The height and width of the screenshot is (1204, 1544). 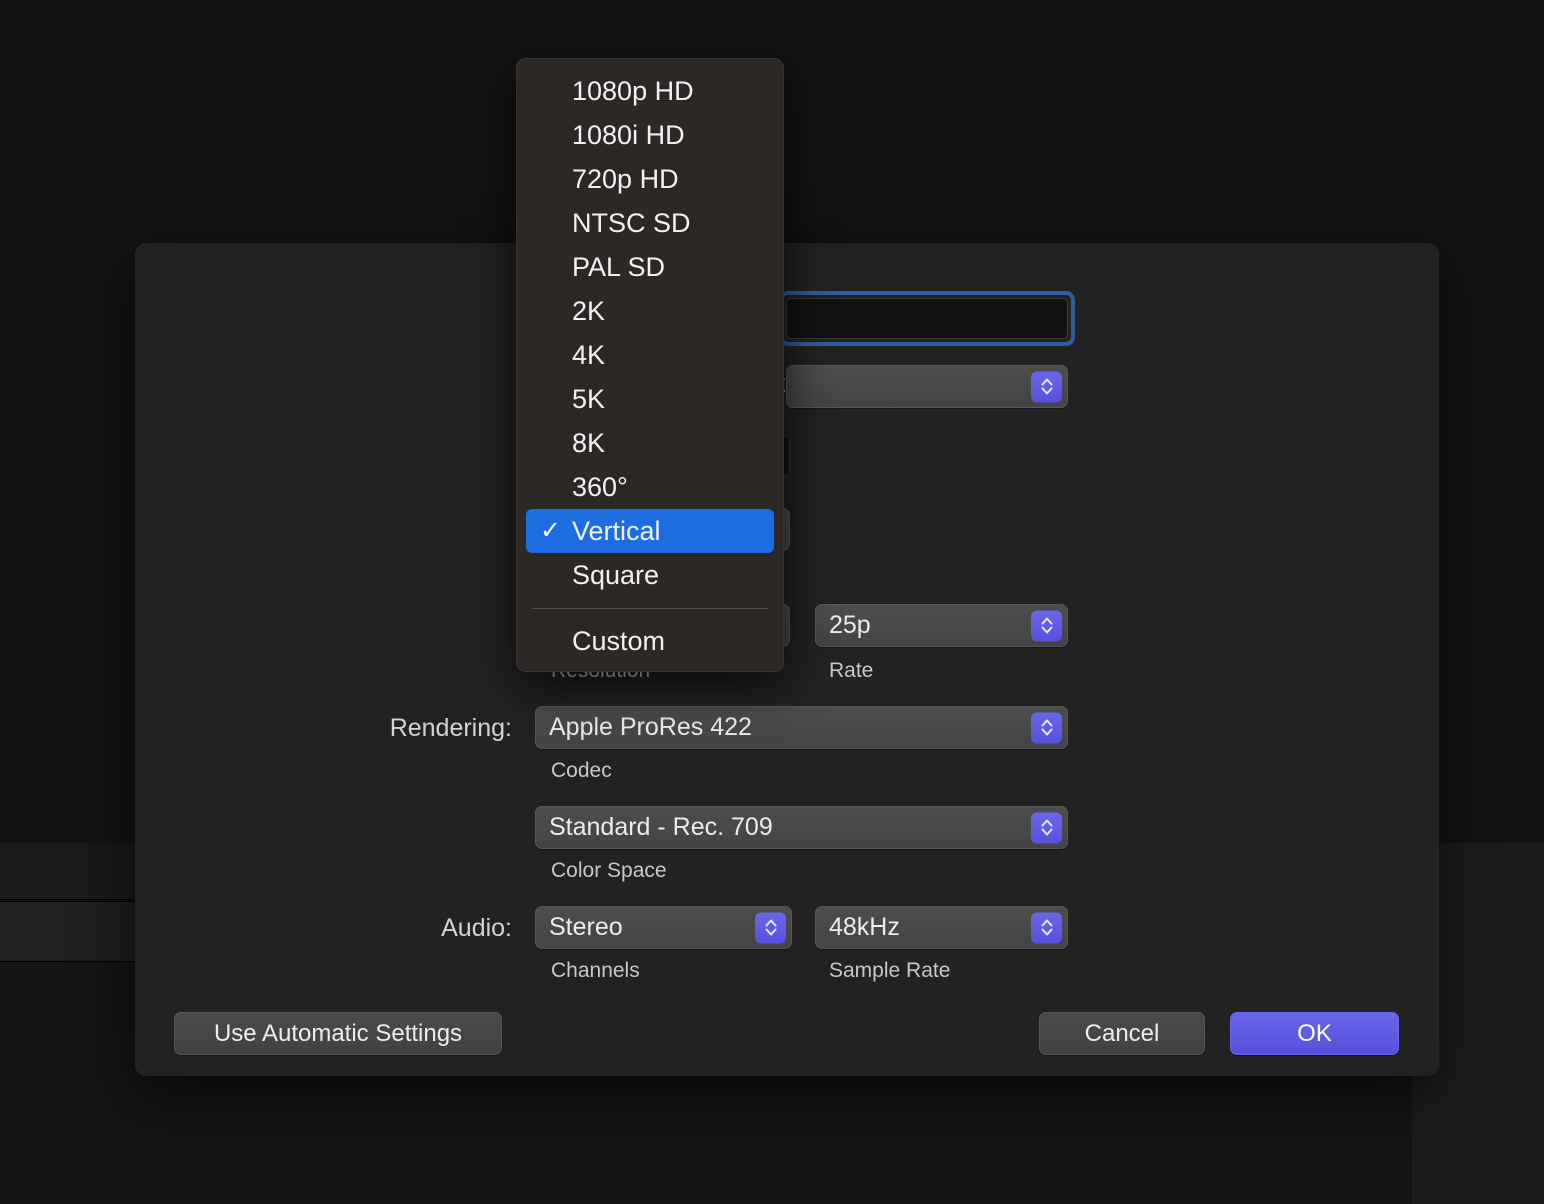 What do you see at coordinates (625, 178) in the screenshot?
I see `menu-item-label: 720p HD` at bounding box center [625, 178].